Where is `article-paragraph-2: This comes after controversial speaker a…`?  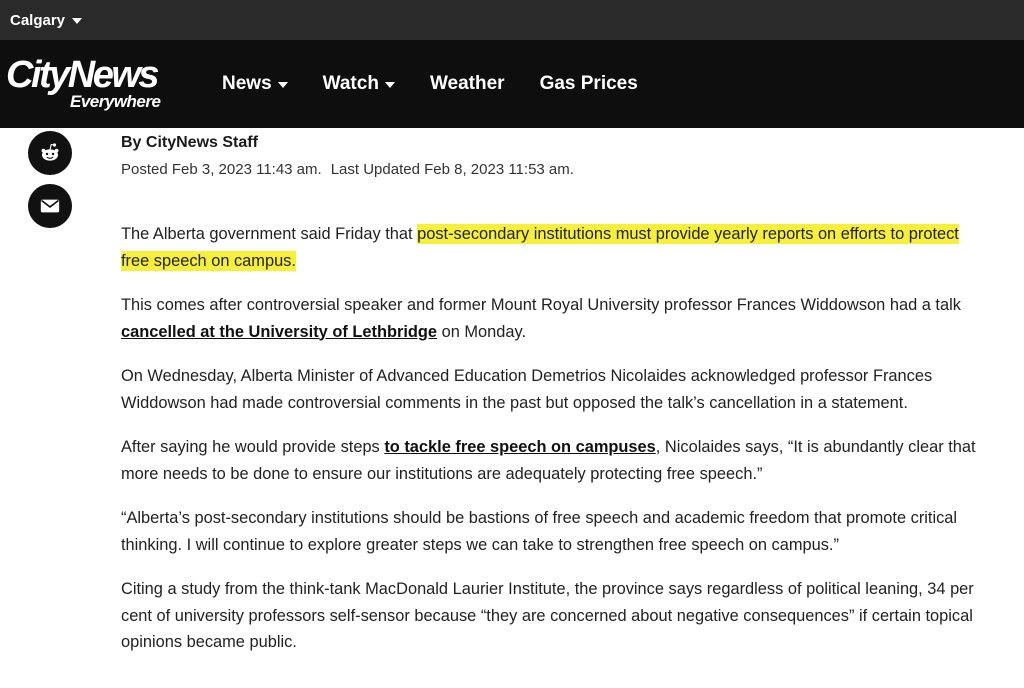
article-paragraph-2: This comes after controversial speaker a… is located at coordinates (556, 318).